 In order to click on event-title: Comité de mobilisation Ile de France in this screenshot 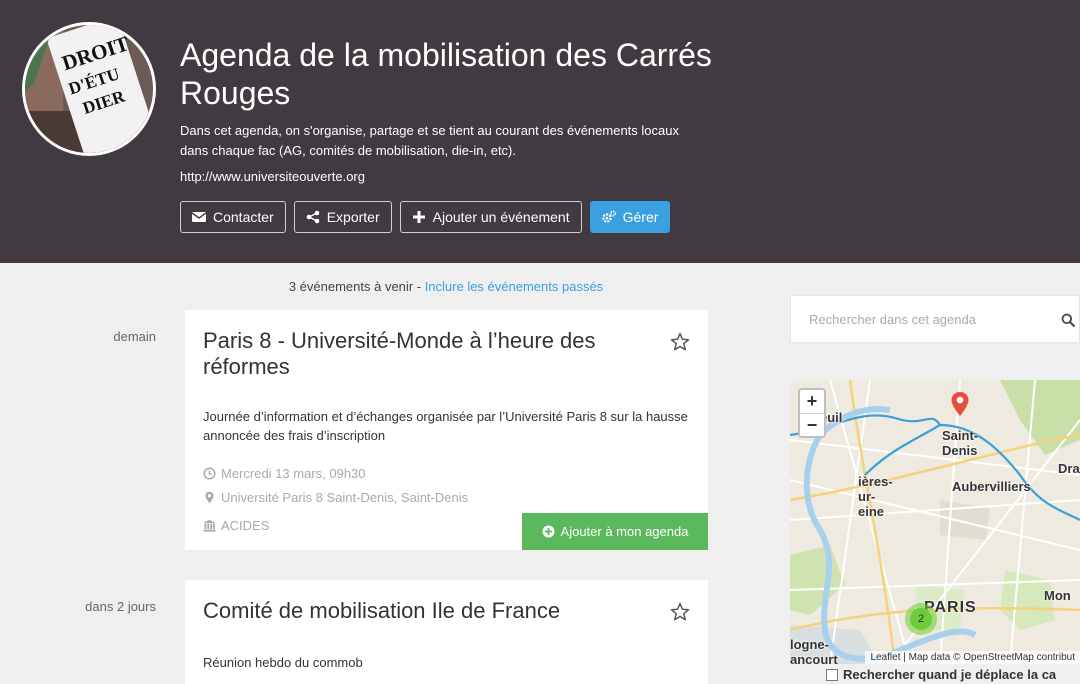, I will do `click(433, 611)`.